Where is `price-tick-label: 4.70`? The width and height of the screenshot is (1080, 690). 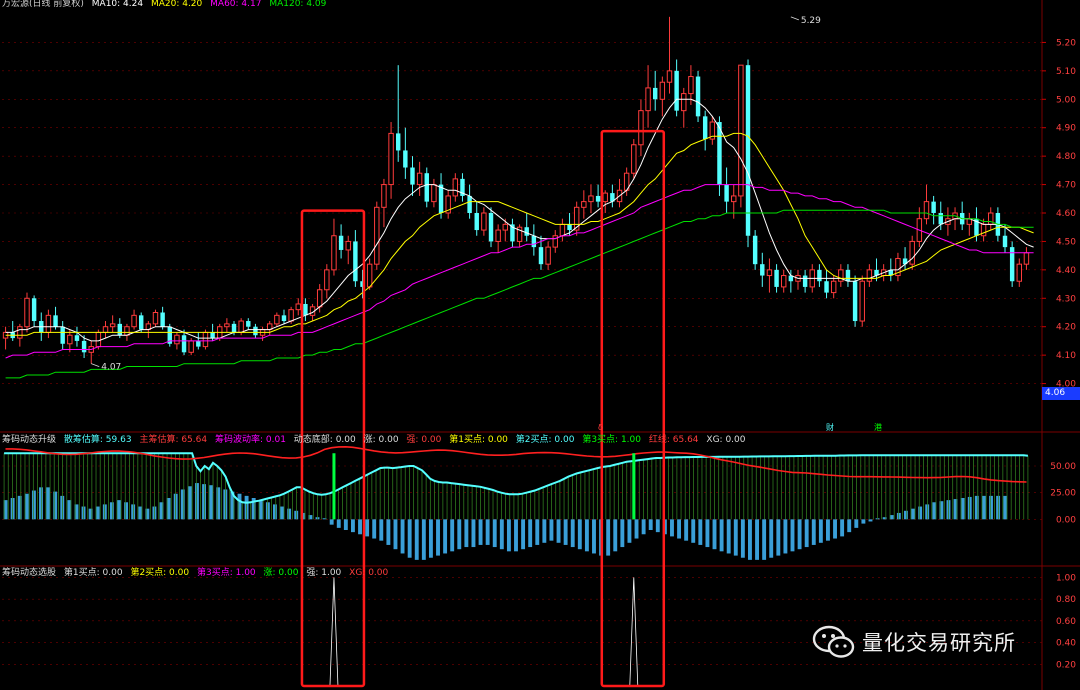
price-tick-label: 4.70 is located at coordinates (1066, 186).